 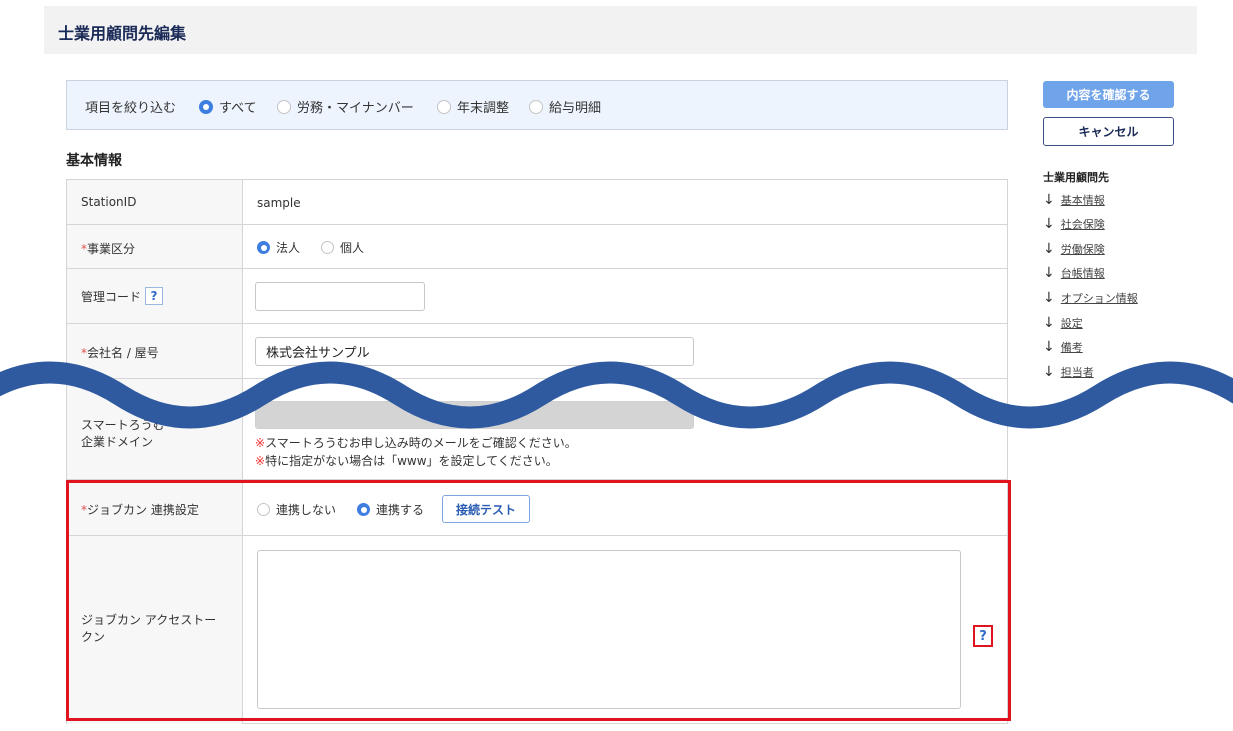 I want to click on field-label-line1: ジョブカン アクセストー, so click(x=149, y=620).